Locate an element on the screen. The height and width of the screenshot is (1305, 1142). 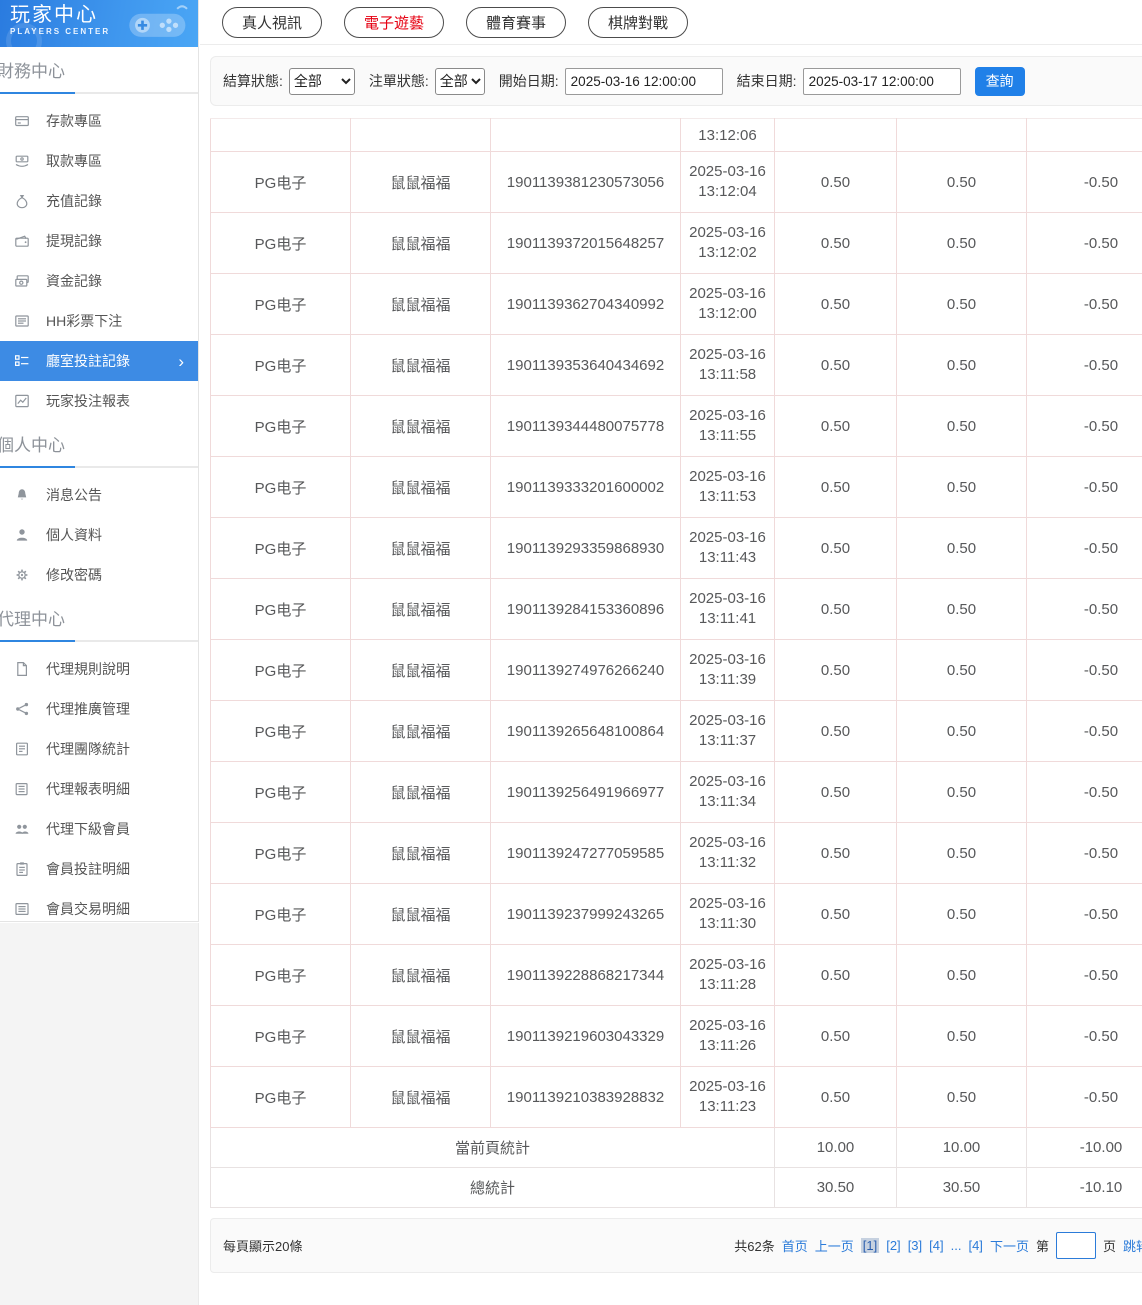
pagination-total: 共62条 is located at coordinates (754, 1246).